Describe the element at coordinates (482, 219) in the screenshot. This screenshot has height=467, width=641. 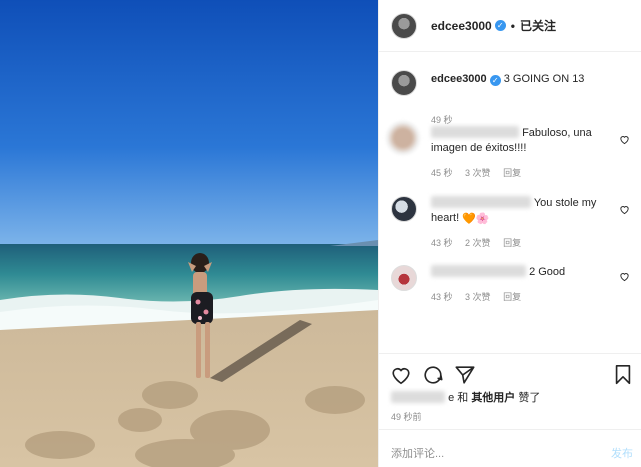
I see `flower-icon: 🌸` at that location.